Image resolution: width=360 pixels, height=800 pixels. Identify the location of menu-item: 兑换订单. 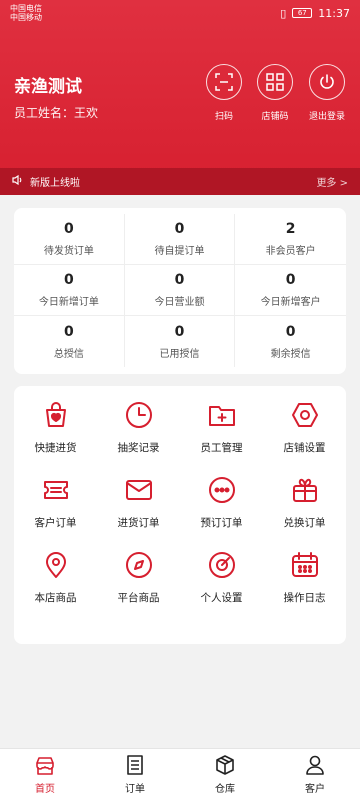
(304, 502).